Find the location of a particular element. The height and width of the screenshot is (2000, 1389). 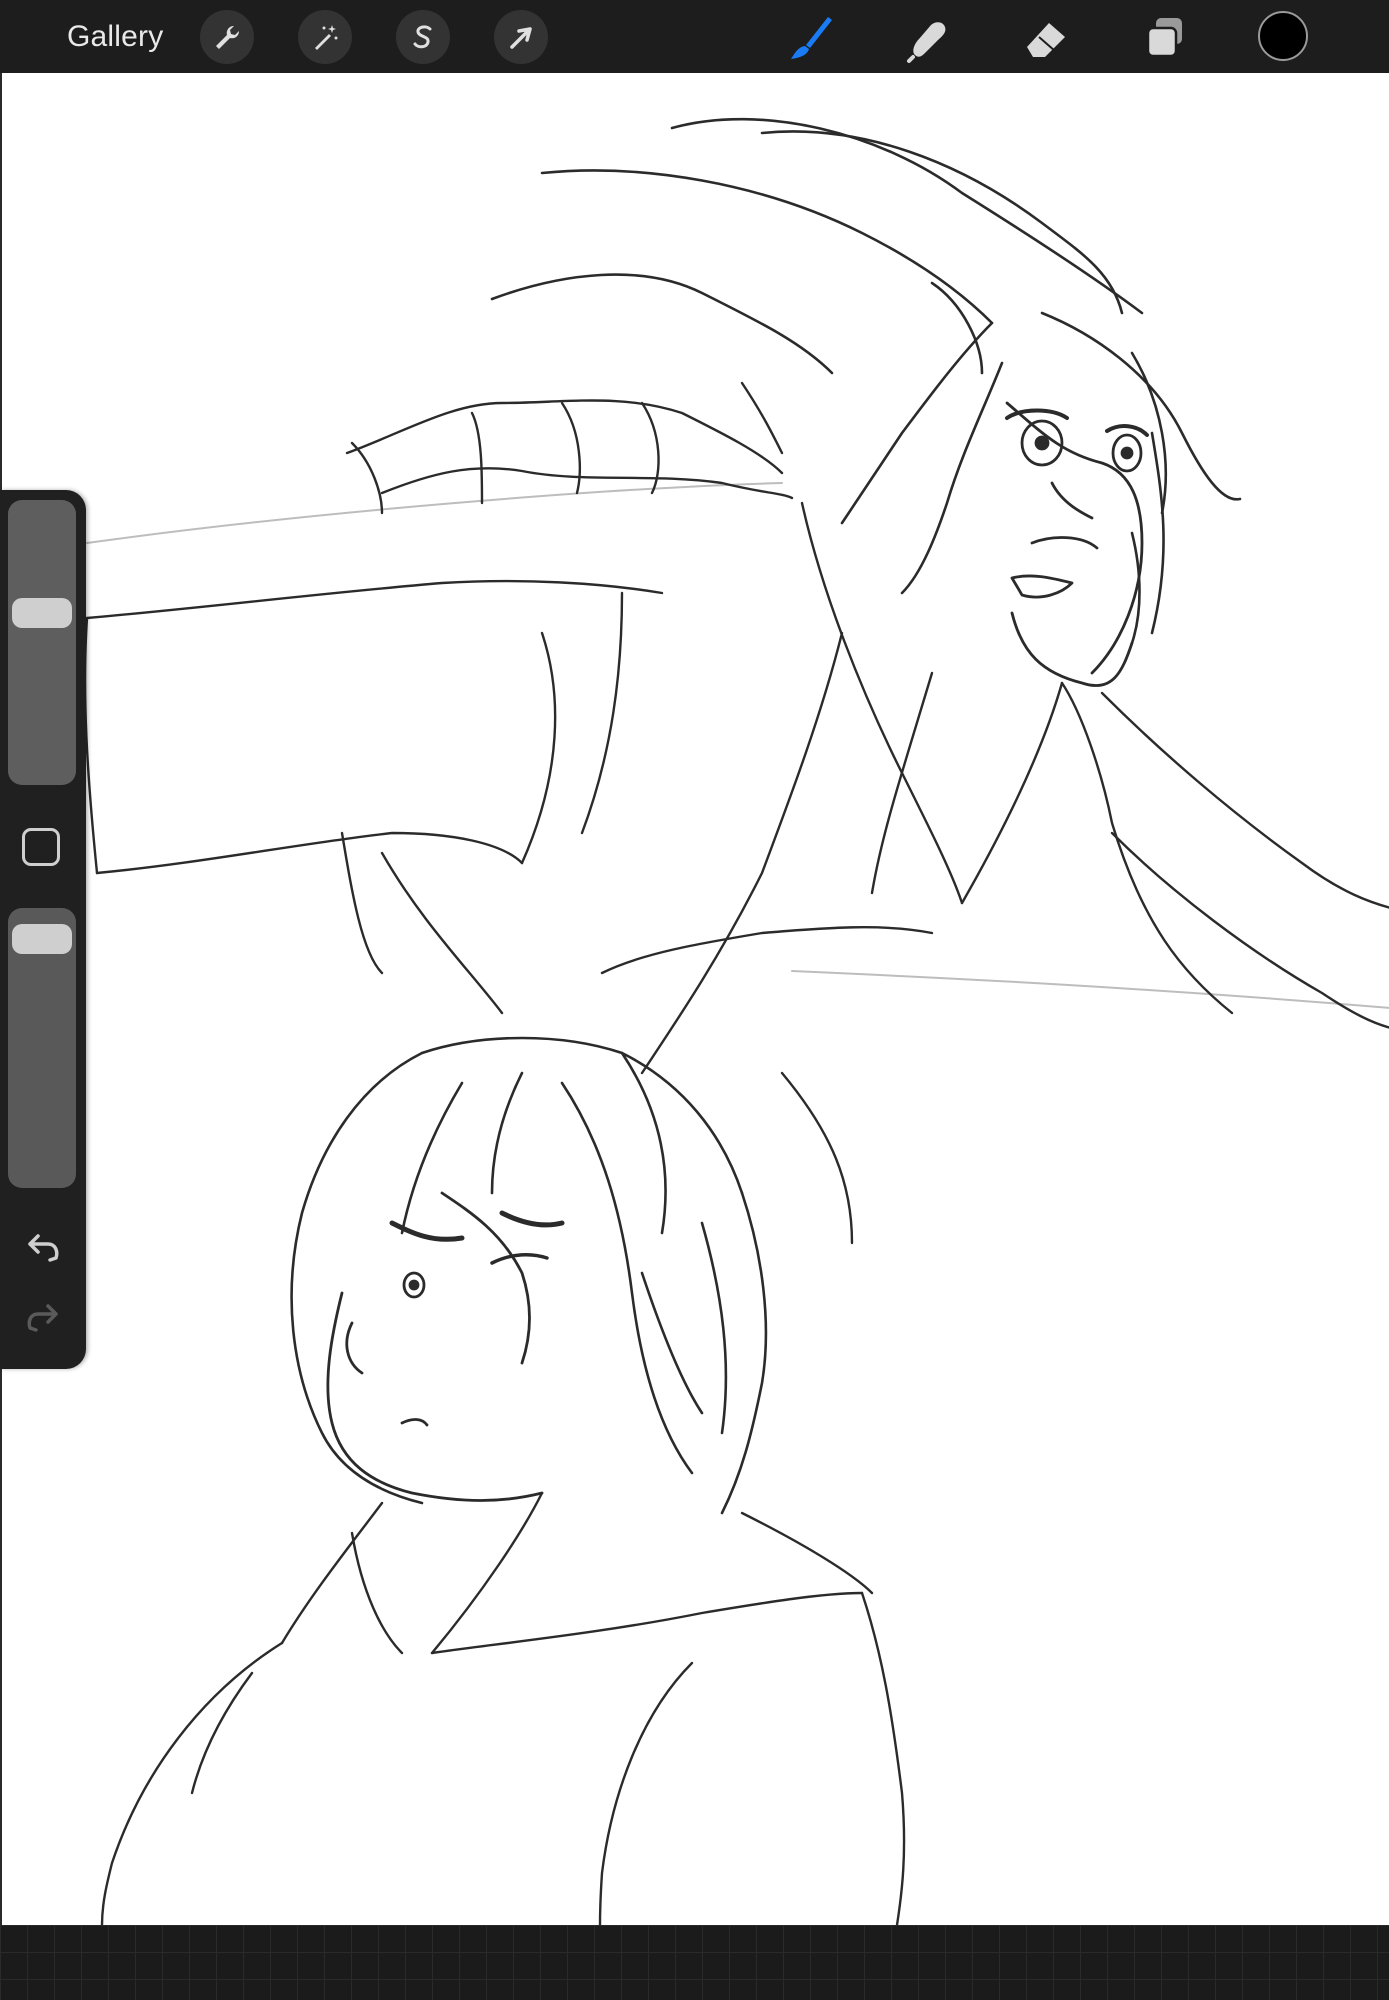

brush-sidebar is located at coordinates (43, 929).